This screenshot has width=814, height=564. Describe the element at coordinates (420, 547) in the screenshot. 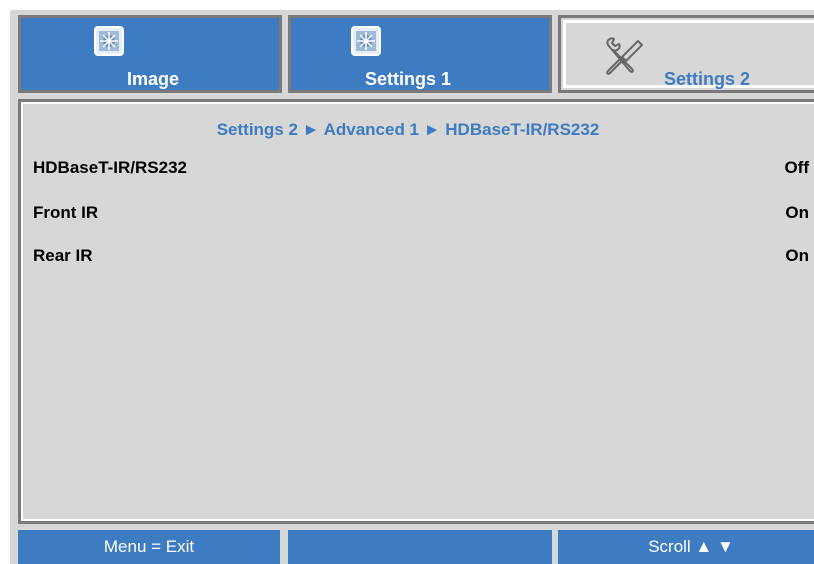

I see `footer-middle` at that location.